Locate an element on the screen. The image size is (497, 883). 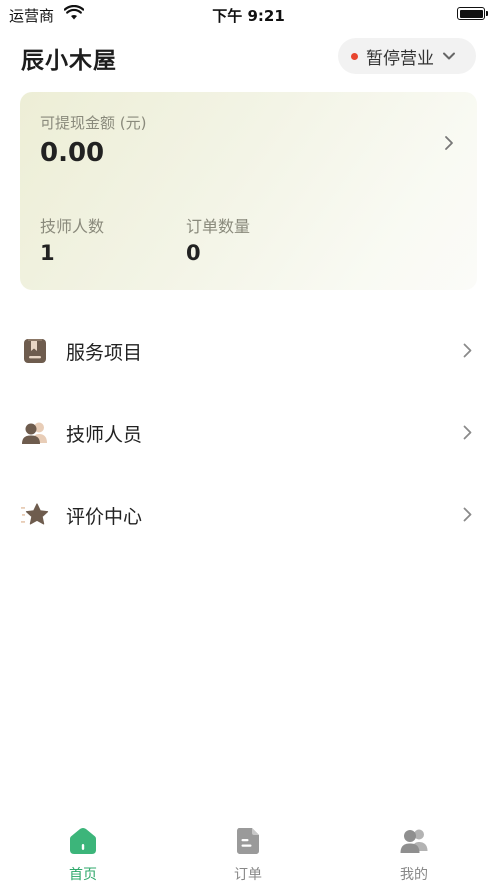
clock: 下午 9:21 is located at coordinates (248, 16).